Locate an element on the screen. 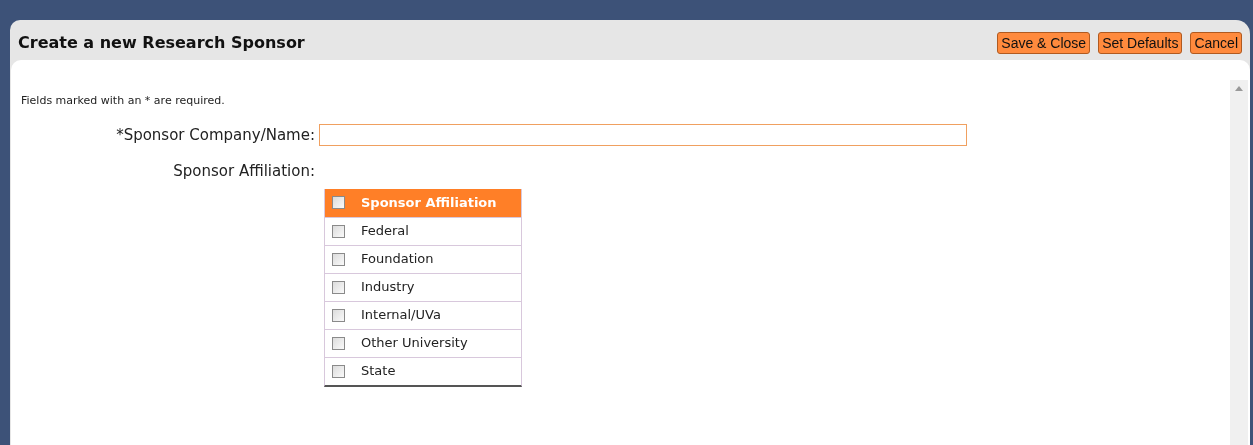  field-label: Sponsor Affiliation: is located at coordinates (244, 171).